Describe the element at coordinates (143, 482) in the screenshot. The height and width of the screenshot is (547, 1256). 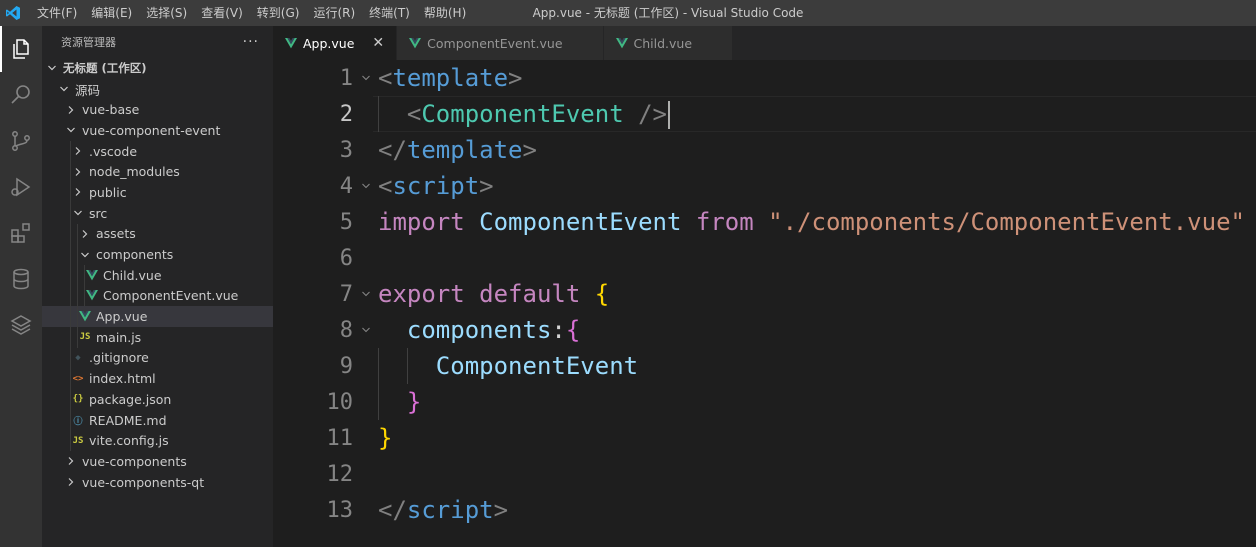
I see `tree-item-label: vue-components-qt` at that location.